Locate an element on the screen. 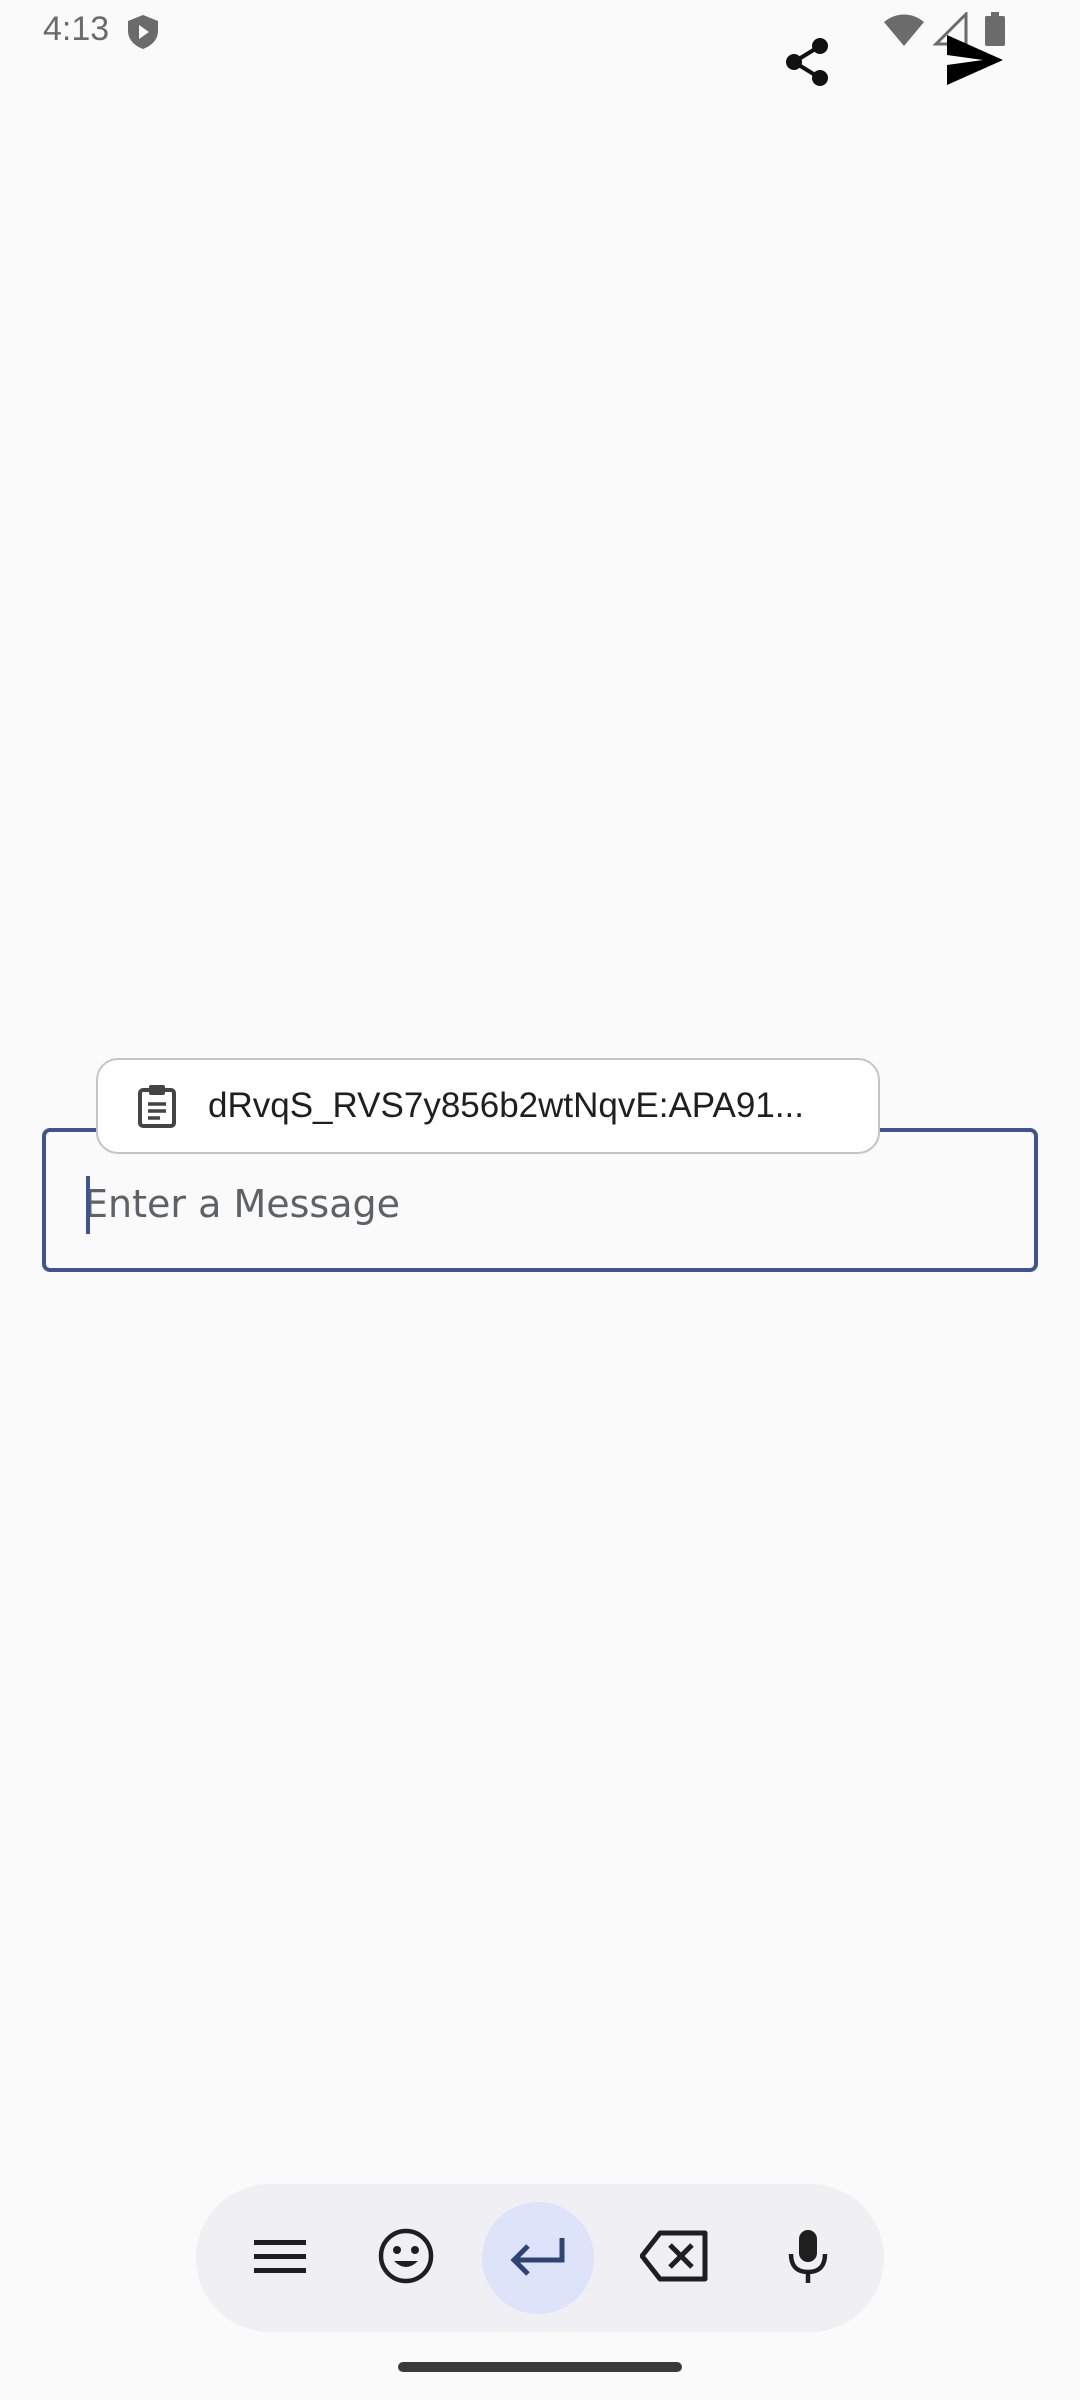 This screenshot has height=2400, width=1080. microphone-button is located at coordinates (808, 2258).